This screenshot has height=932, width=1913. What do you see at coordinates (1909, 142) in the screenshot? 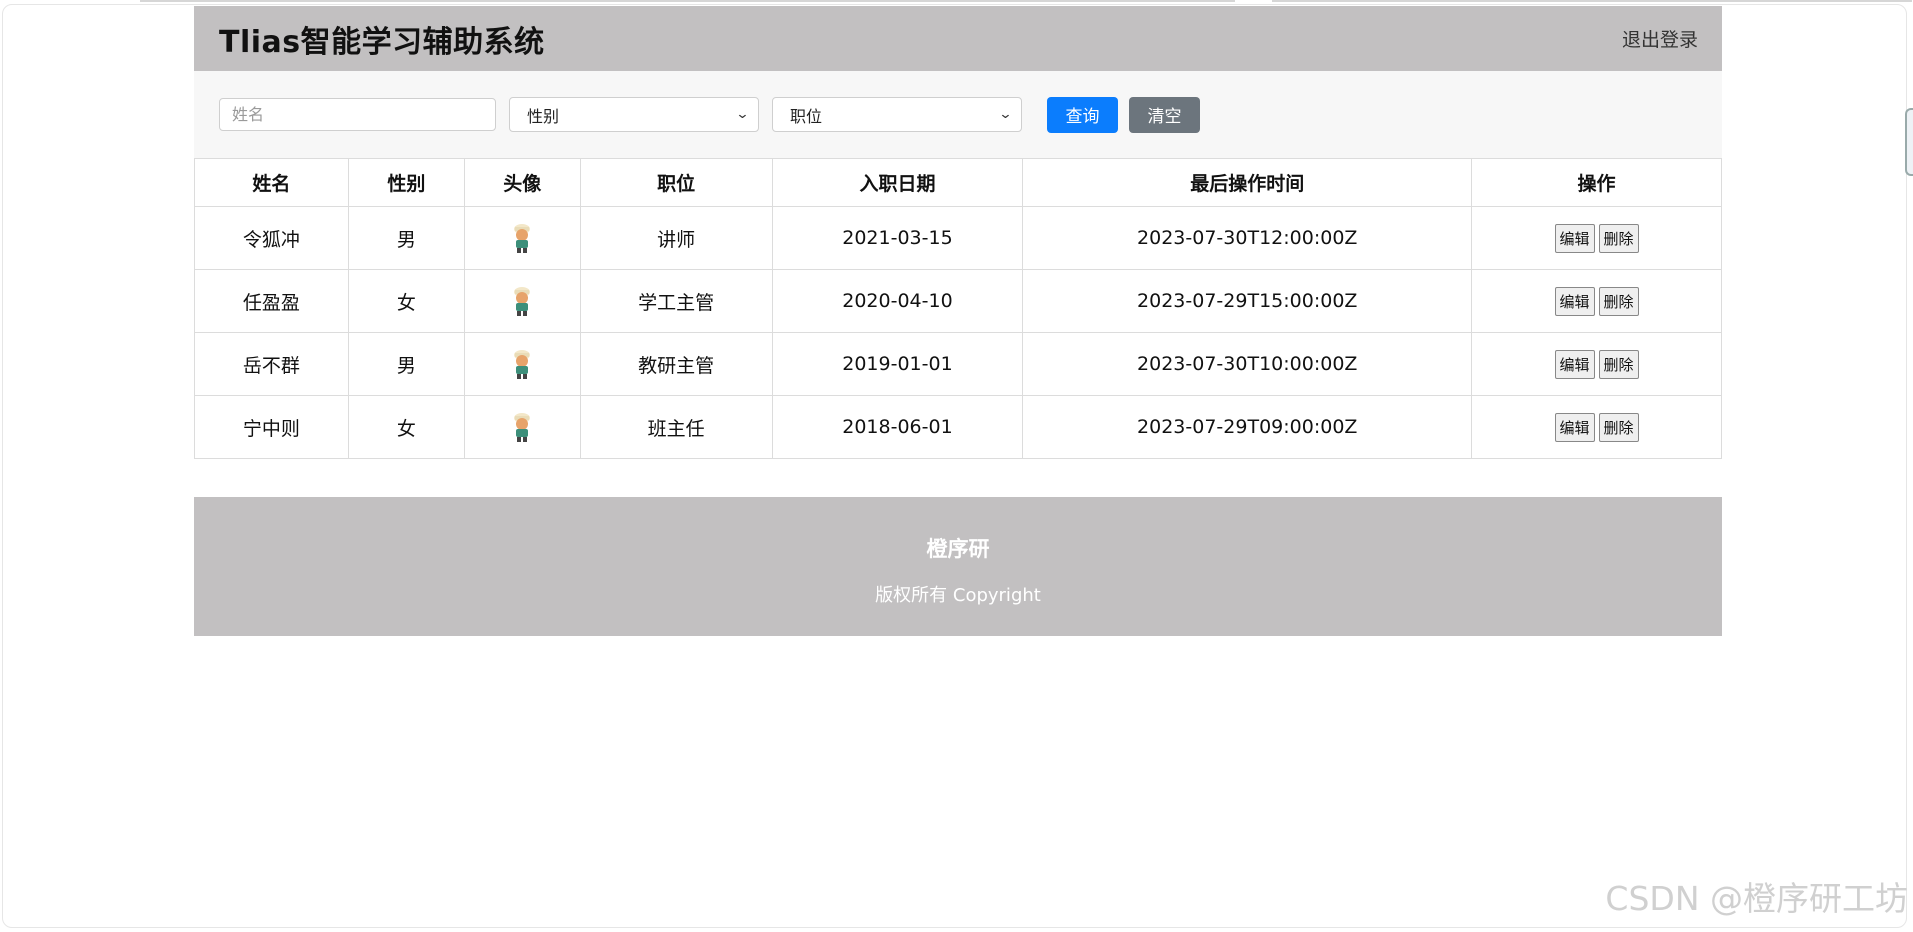
I see `side-panel-handle` at bounding box center [1909, 142].